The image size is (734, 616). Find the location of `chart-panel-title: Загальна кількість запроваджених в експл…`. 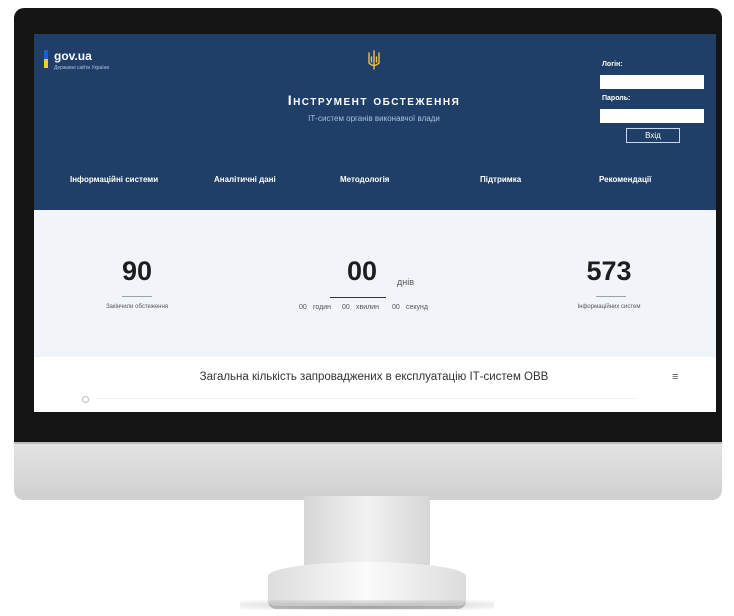

chart-panel-title: Загальна кількість запроваджених в експл… is located at coordinates (374, 377).